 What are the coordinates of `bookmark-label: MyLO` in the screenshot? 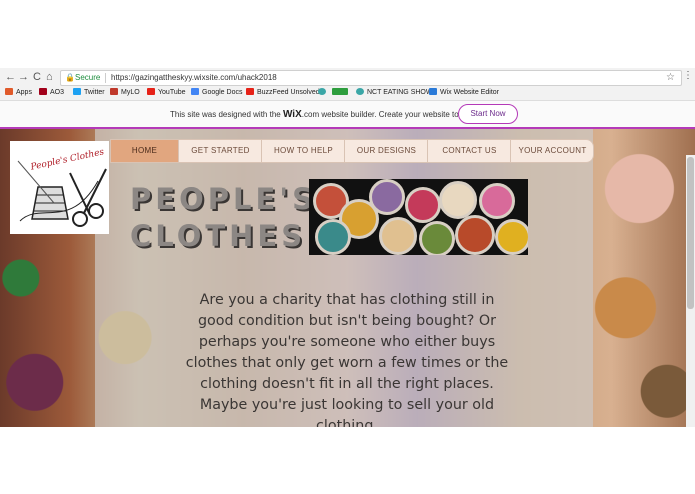 It's located at (130, 92).